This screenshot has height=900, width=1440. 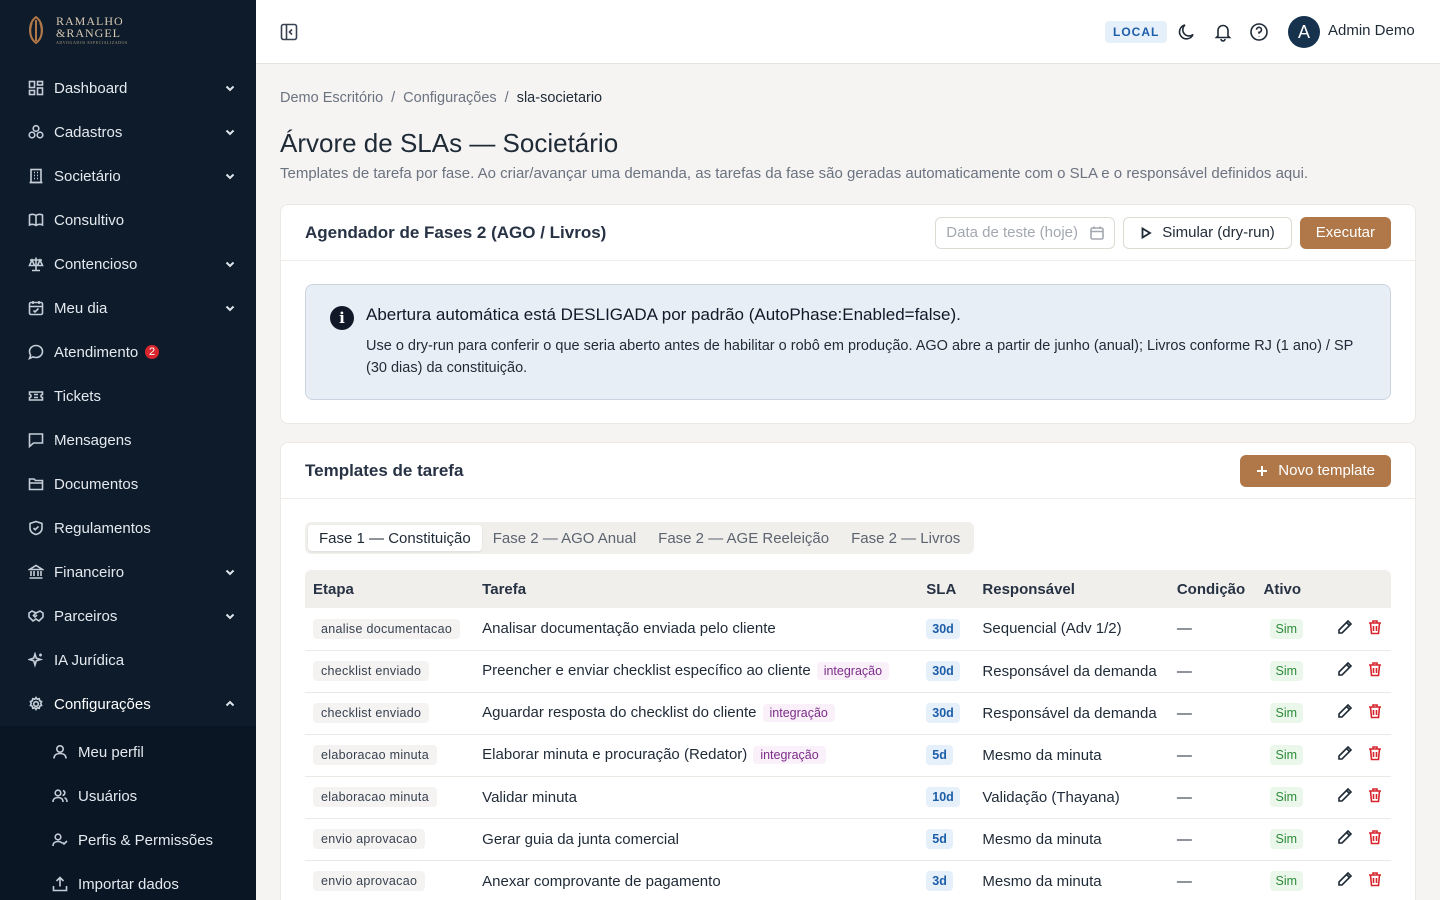 What do you see at coordinates (375, 755) in the screenshot?
I see `stage-chip: elaboracao minuta` at bounding box center [375, 755].